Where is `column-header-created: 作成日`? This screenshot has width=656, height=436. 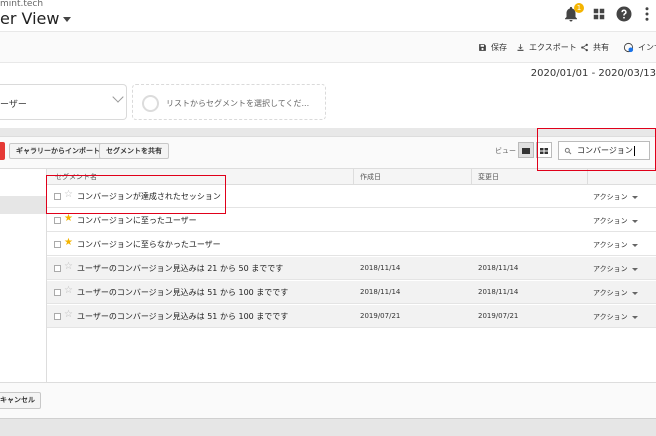
column-header-created: 作成日 is located at coordinates (370, 177).